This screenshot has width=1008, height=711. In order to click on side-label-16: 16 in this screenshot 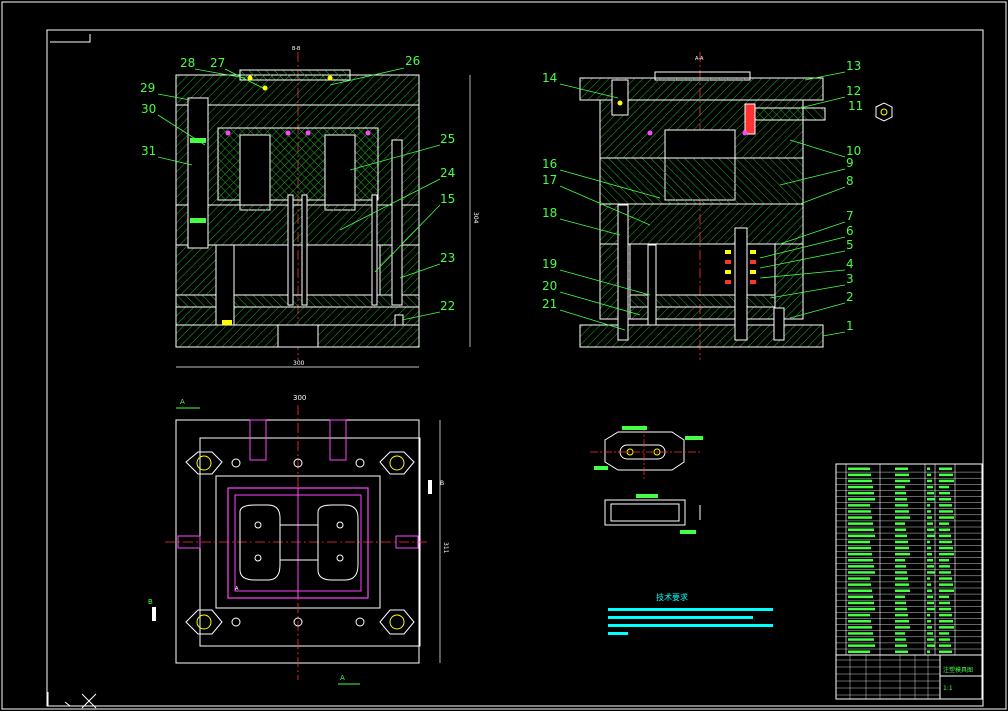, I will do `click(549, 164)`.